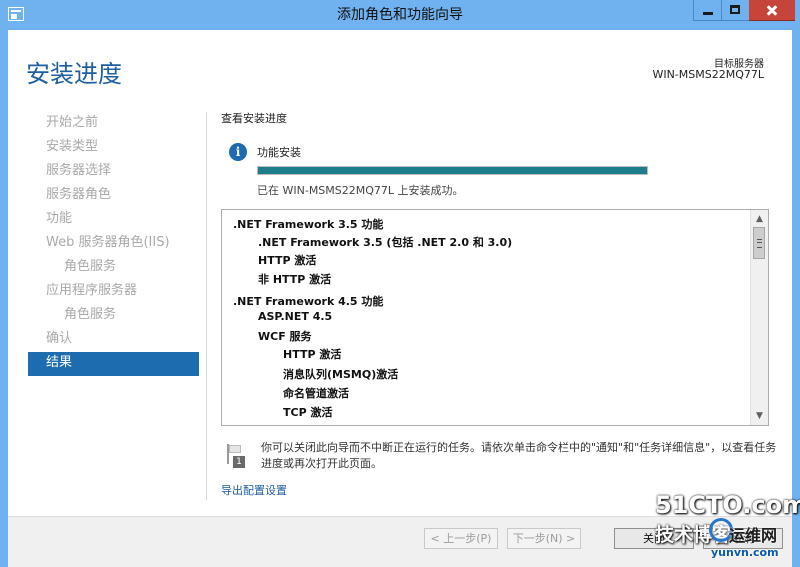 Image resolution: width=800 pixels, height=567 pixels. I want to click on sidebar-item-server-selection: 服务器选择, so click(79, 170).